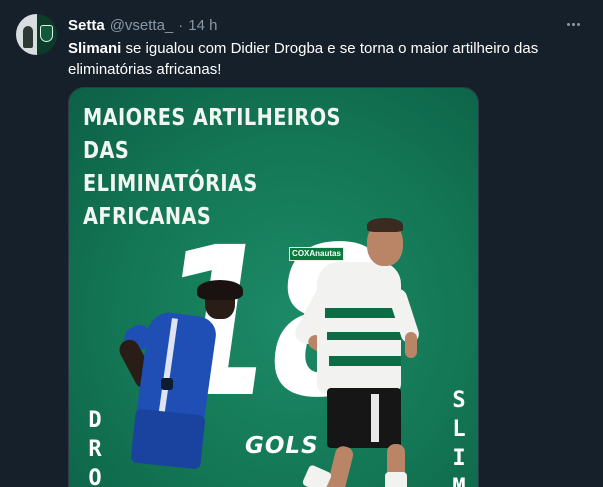  What do you see at coordinates (95, 449) in the screenshot?
I see `name-left-letter: R` at bounding box center [95, 449].